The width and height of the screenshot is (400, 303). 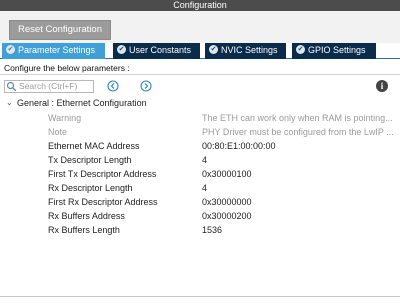 What do you see at coordinates (49, 86) in the screenshot?
I see `search-input: Search (Ctrl+F)` at bounding box center [49, 86].